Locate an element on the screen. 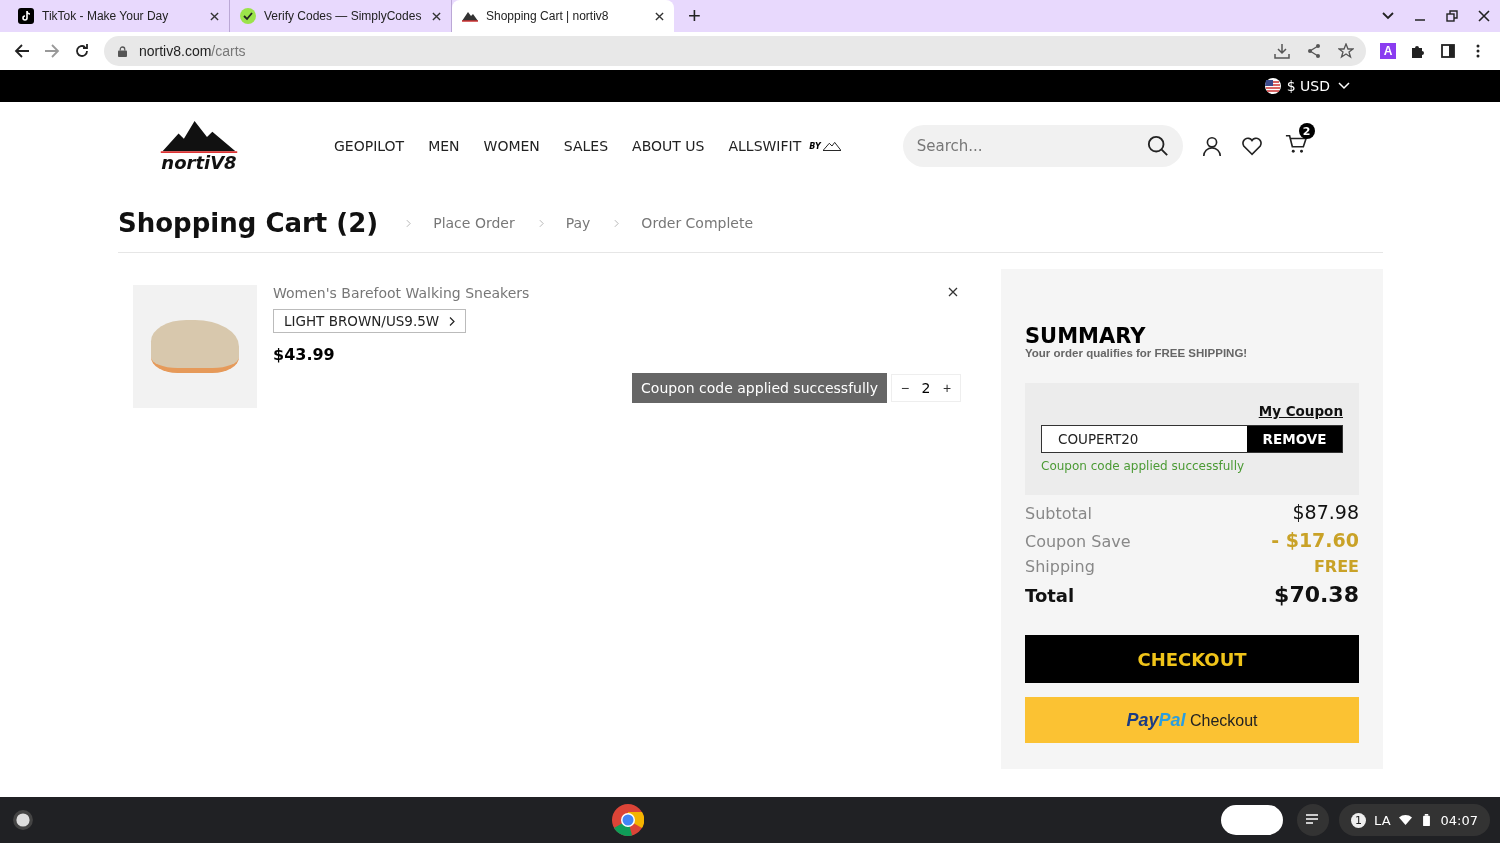 This screenshot has height=843, width=1500. address-bar: nortiv8.com/carts is located at coordinates (735, 51).